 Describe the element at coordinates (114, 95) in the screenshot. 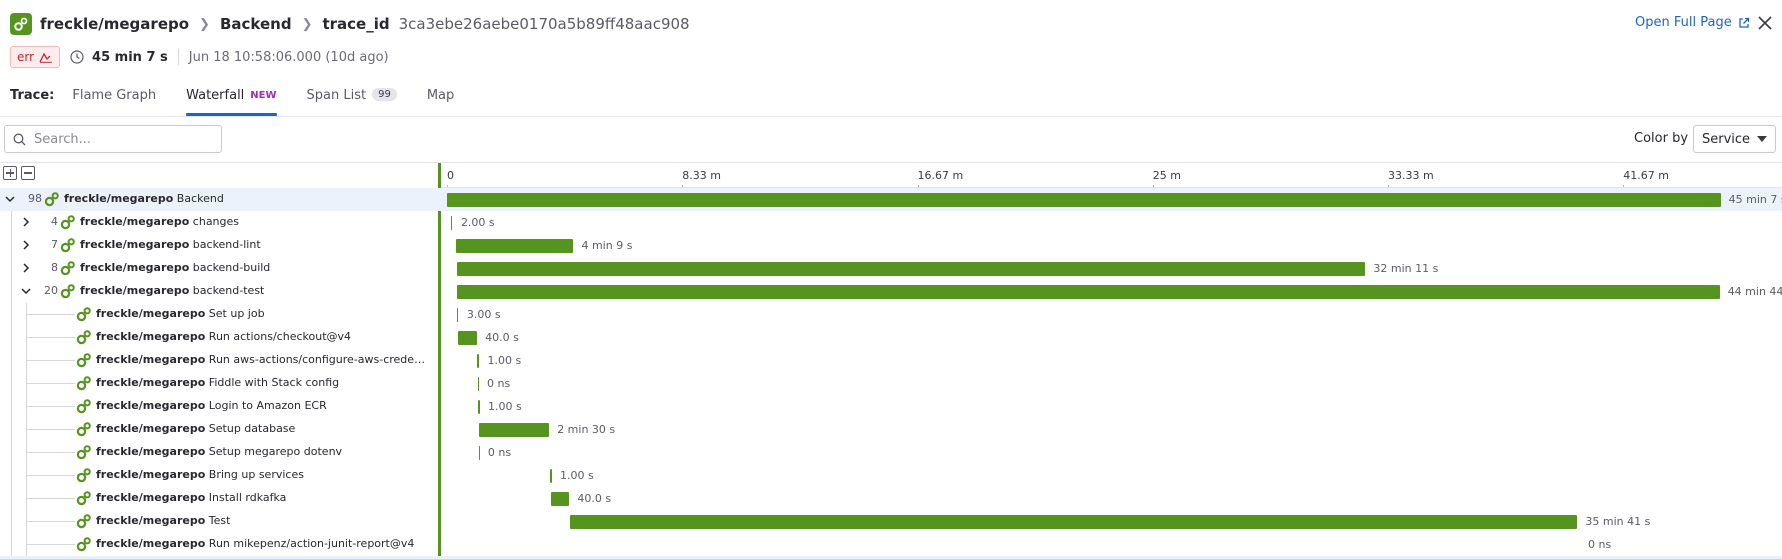

I see `tab-label: Flame Graph` at that location.